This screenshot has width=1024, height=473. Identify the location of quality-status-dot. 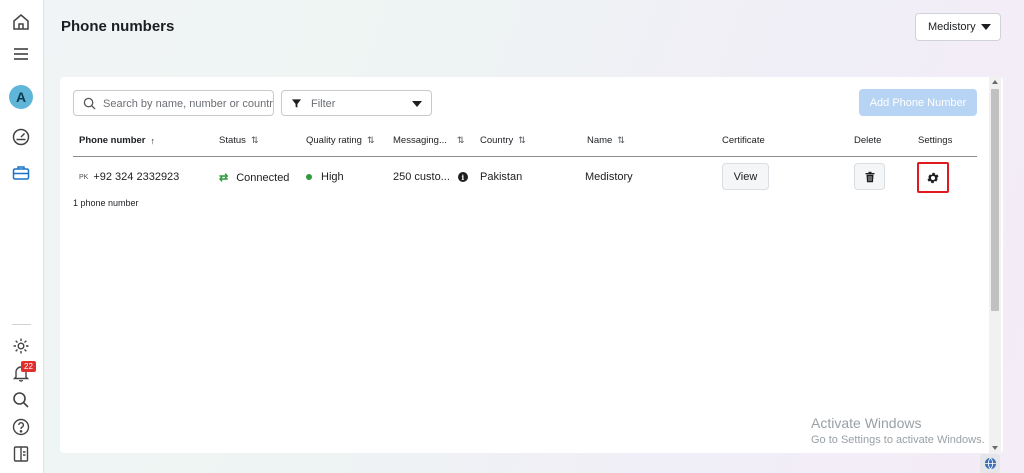
(309, 177).